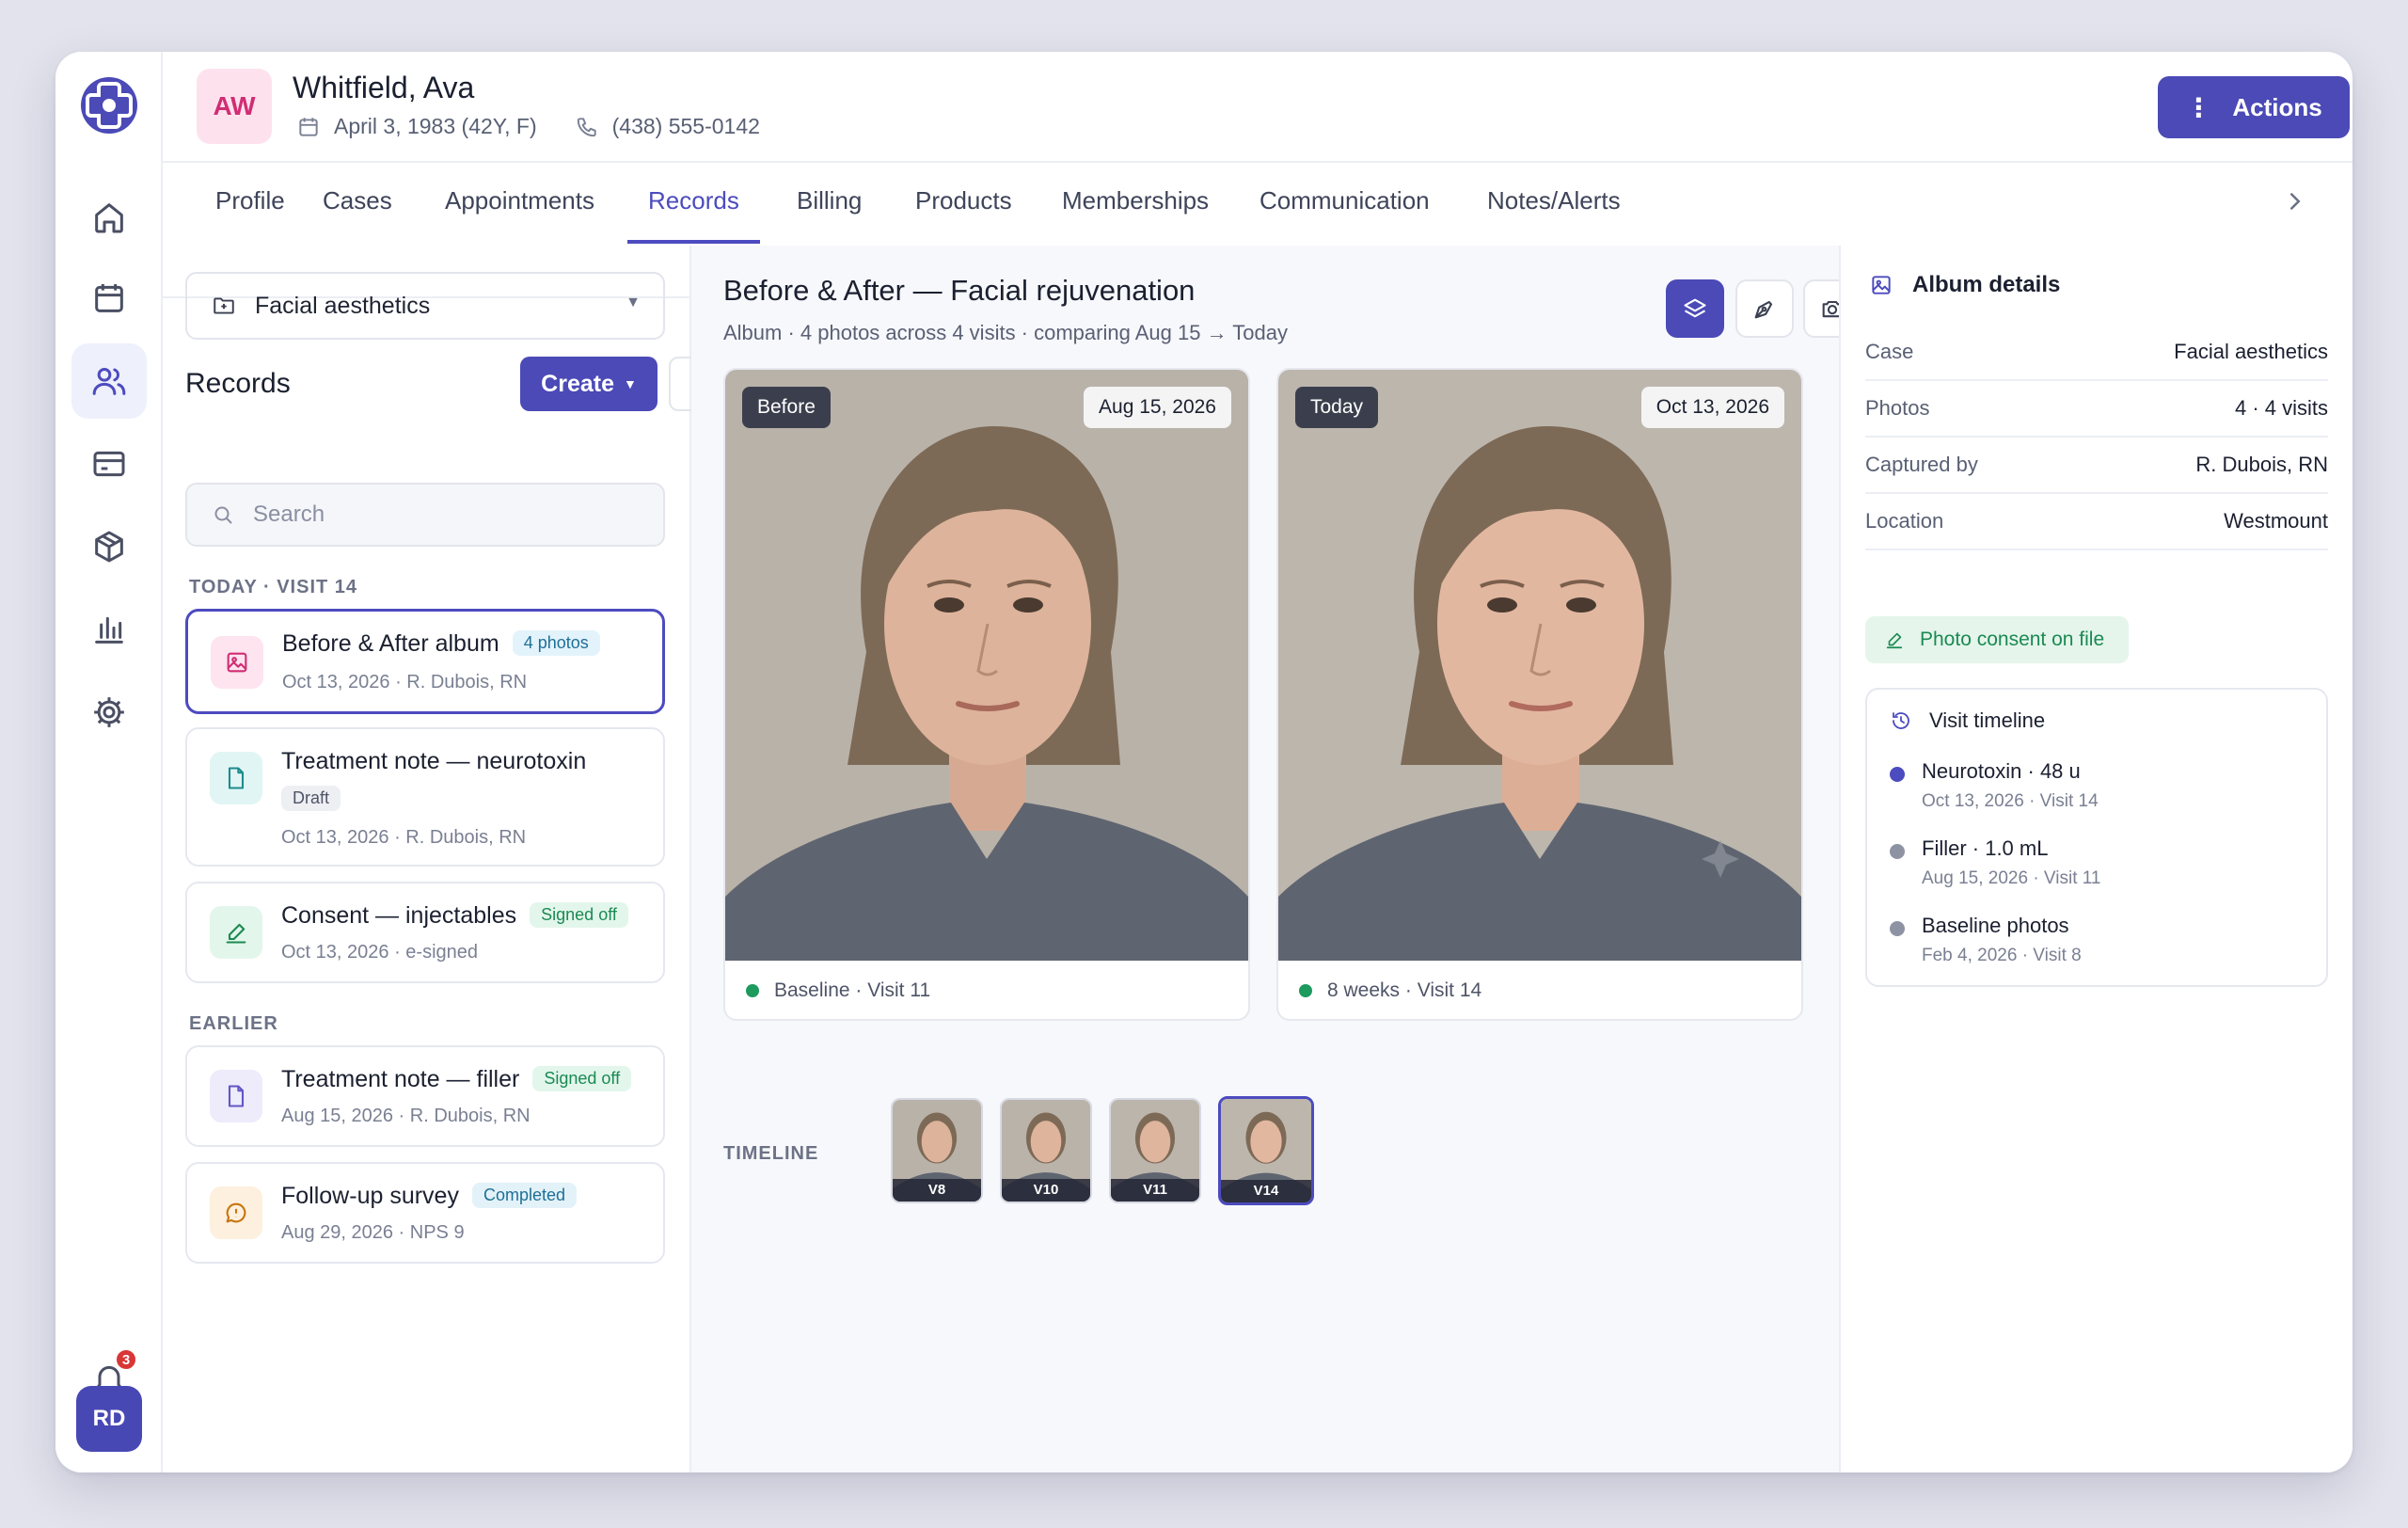  What do you see at coordinates (937, 1190) in the screenshot?
I see `thumbnail-label: V8` at bounding box center [937, 1190].